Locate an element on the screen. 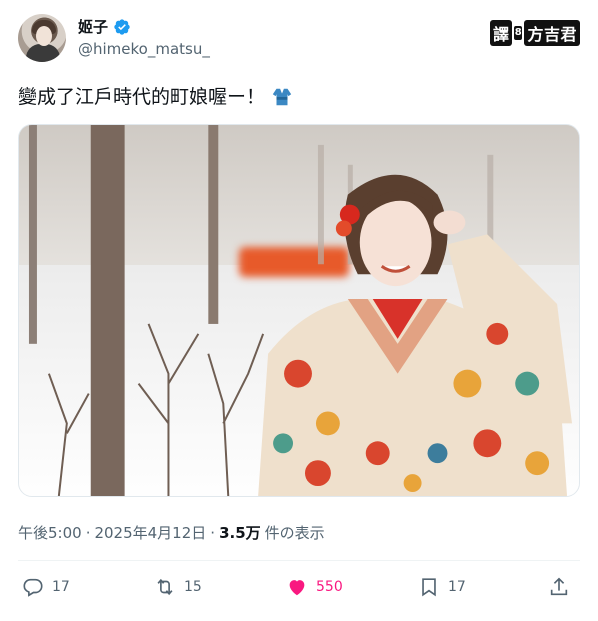 The height and width of the screenshot is (621, 598). watermark: 譯 8 方吉君 is located at coordinates (534, 33).